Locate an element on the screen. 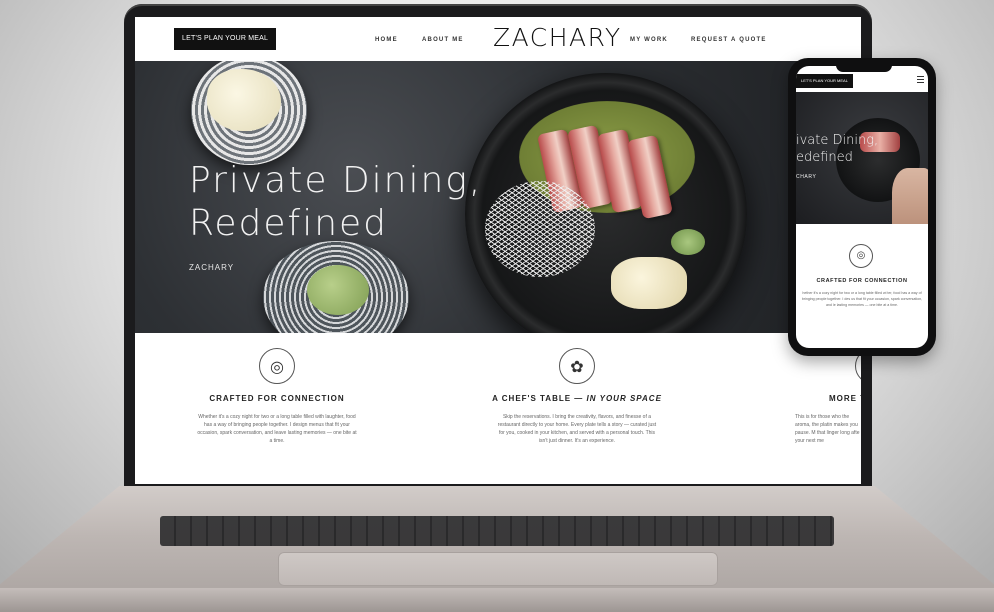 Image resolution: width=994 pixels, height=612 pixels. nav-link-my-work: MY WORK is located at coordinates (649, 40).